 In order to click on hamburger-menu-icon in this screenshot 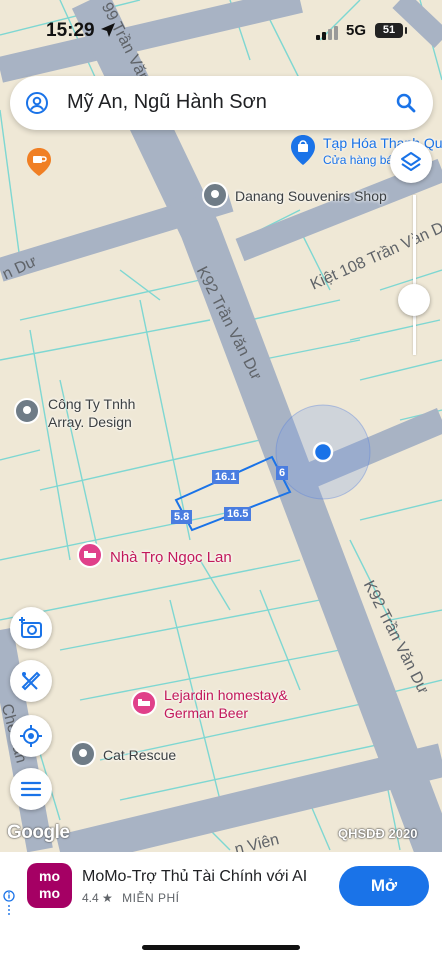, I will do `click(31, 789)`.